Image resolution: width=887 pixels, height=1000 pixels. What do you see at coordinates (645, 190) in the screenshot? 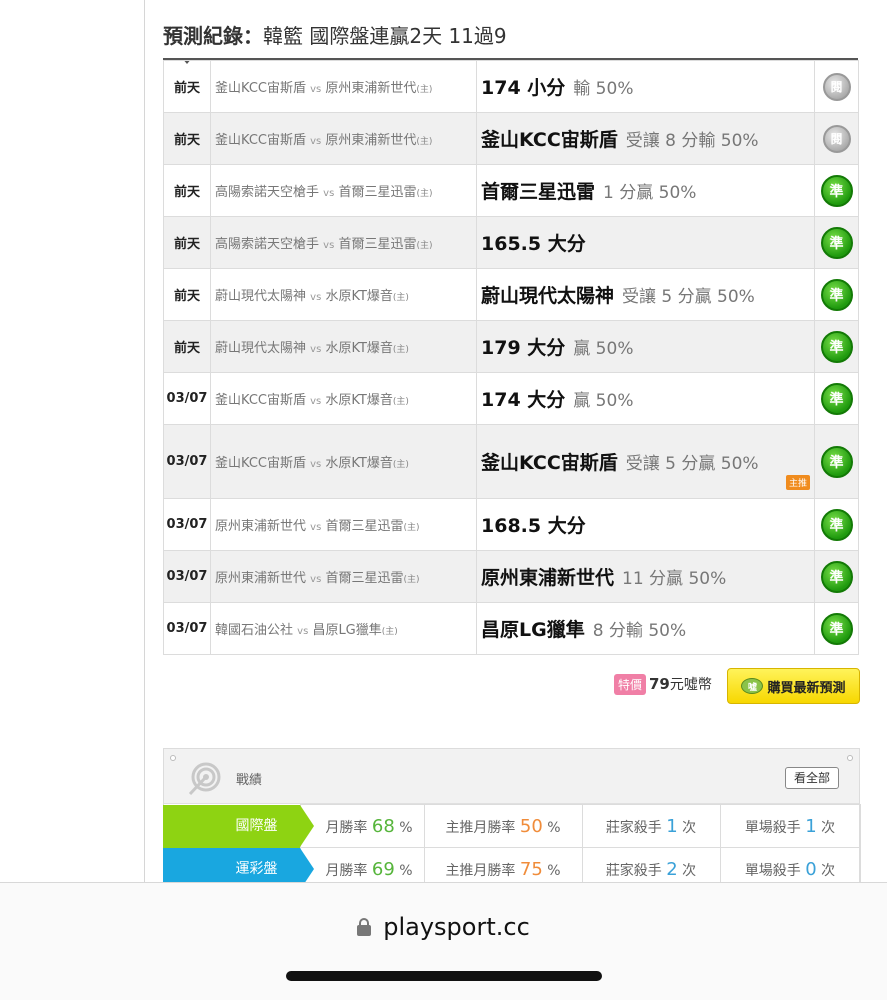
I see `row-pick: 首爾三星迅雷 1 分贏 50%` at bounding box center [645, 190].